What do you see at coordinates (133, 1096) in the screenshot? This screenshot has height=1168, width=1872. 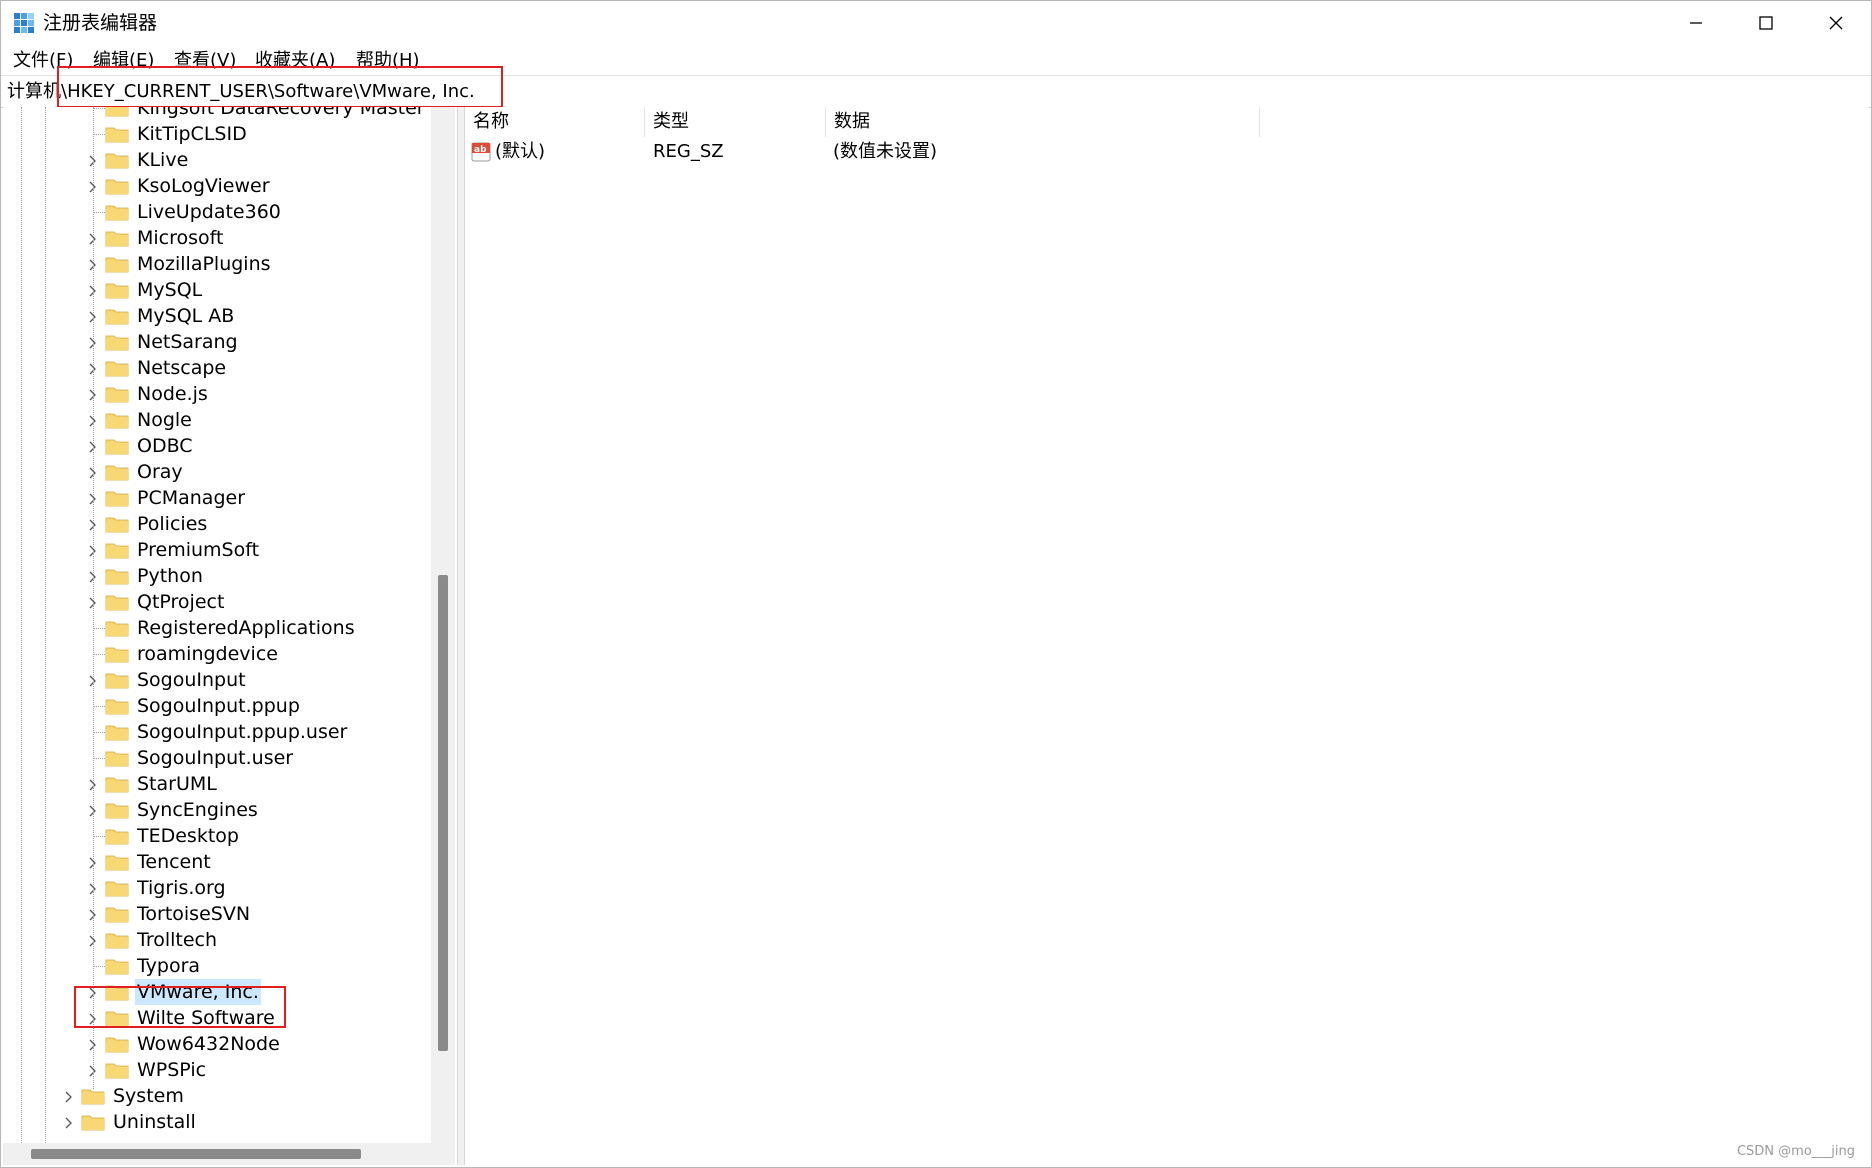 I see `tree-item: System` at bounding box center [133, 1096].